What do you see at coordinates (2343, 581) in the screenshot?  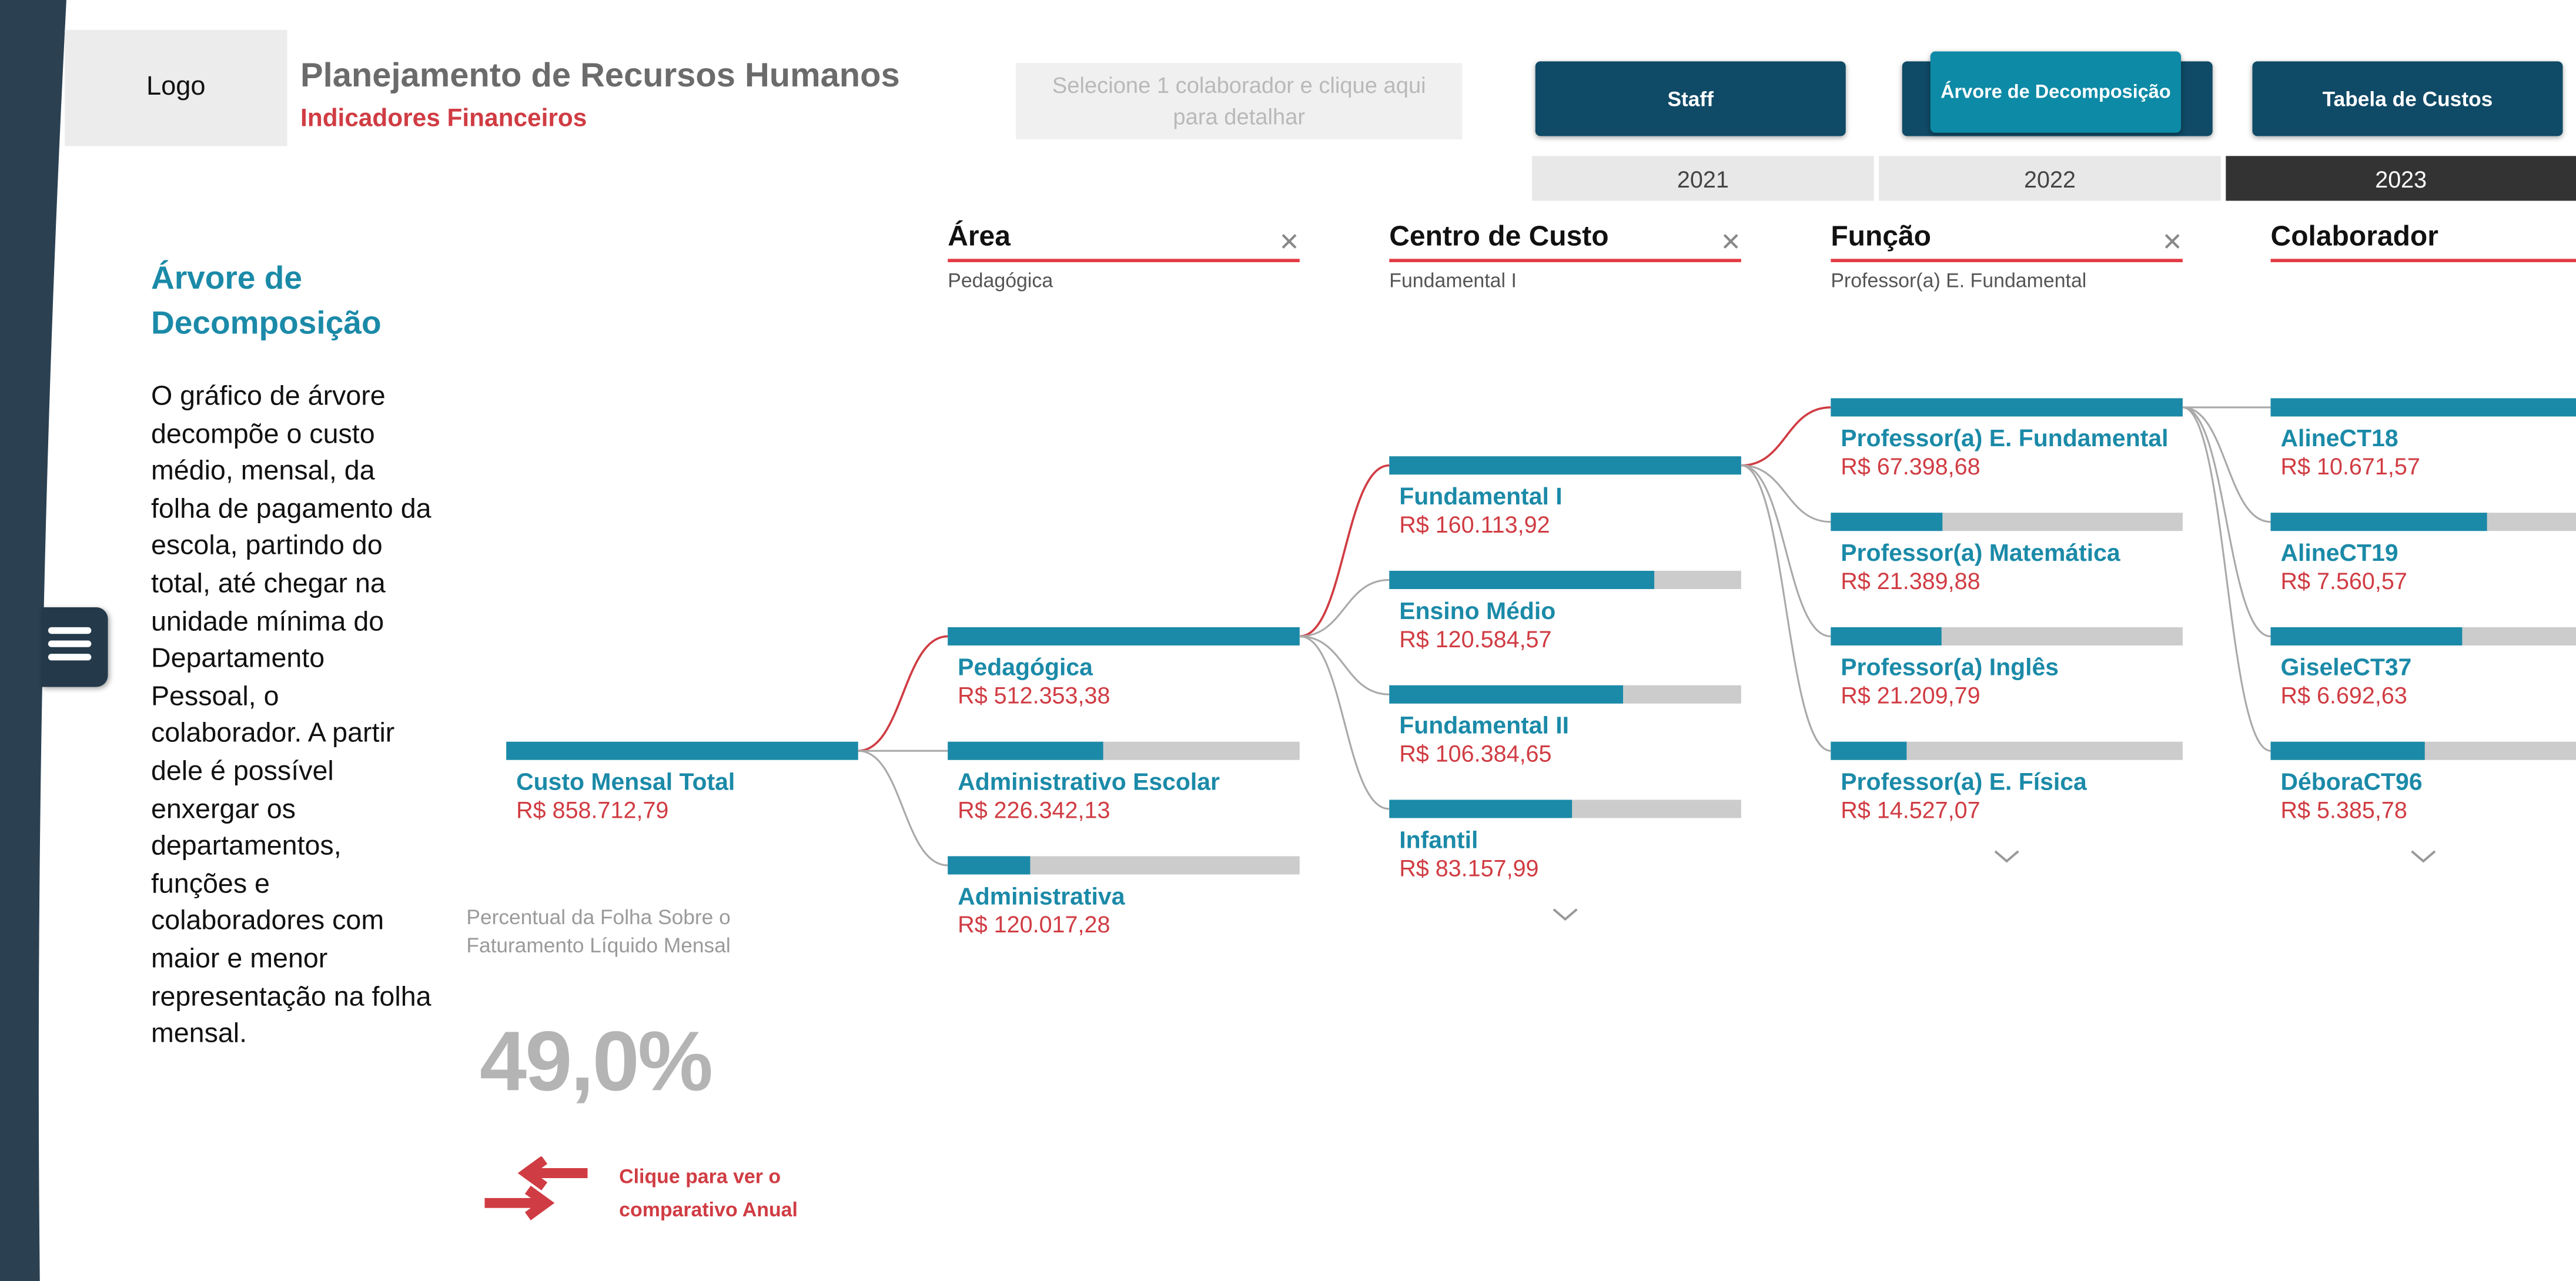 I see `node-value: R$ 7.560,57` at bounding box center [2343, 581].